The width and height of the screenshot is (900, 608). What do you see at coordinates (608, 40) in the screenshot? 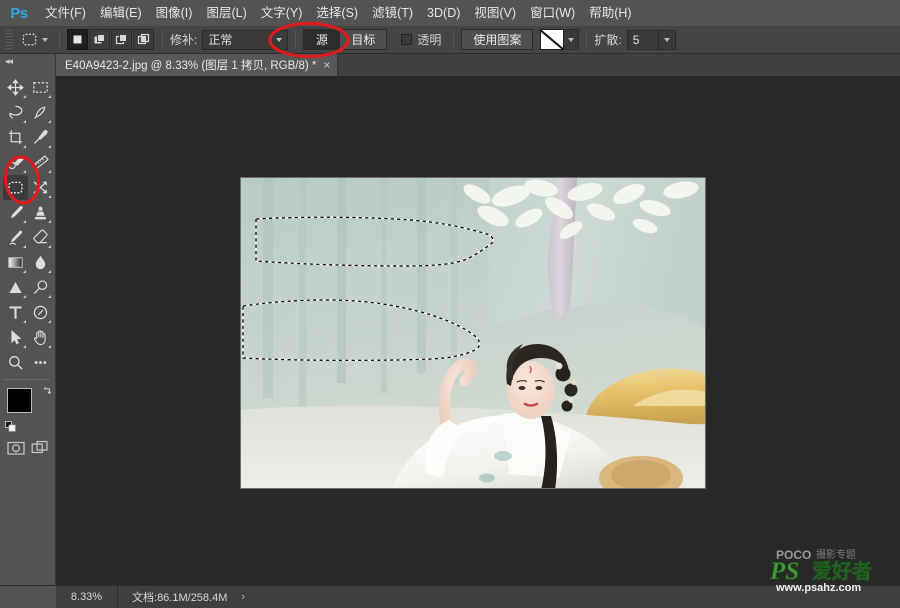
I see `diffusion-label: 扩散:` at bounding box center [608, 40].